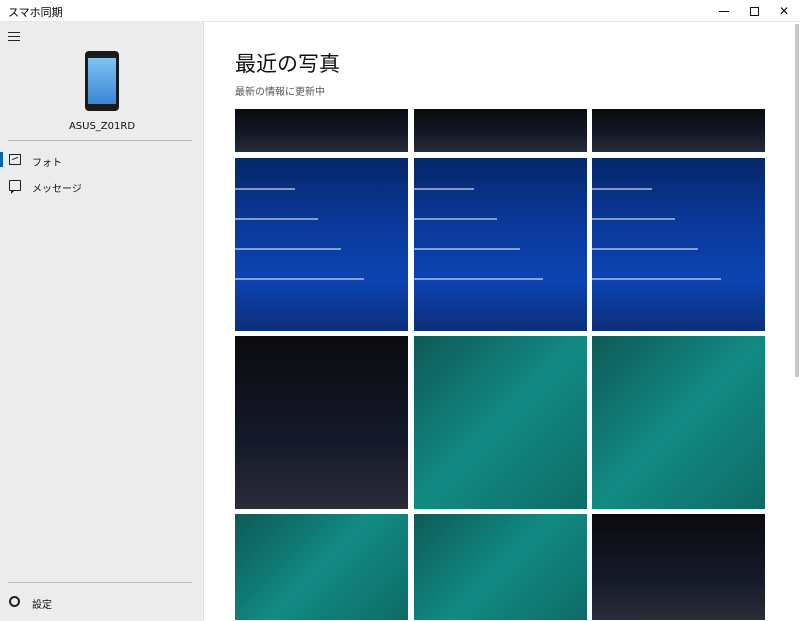  I want to click on gear-icon, so click(14, 601).